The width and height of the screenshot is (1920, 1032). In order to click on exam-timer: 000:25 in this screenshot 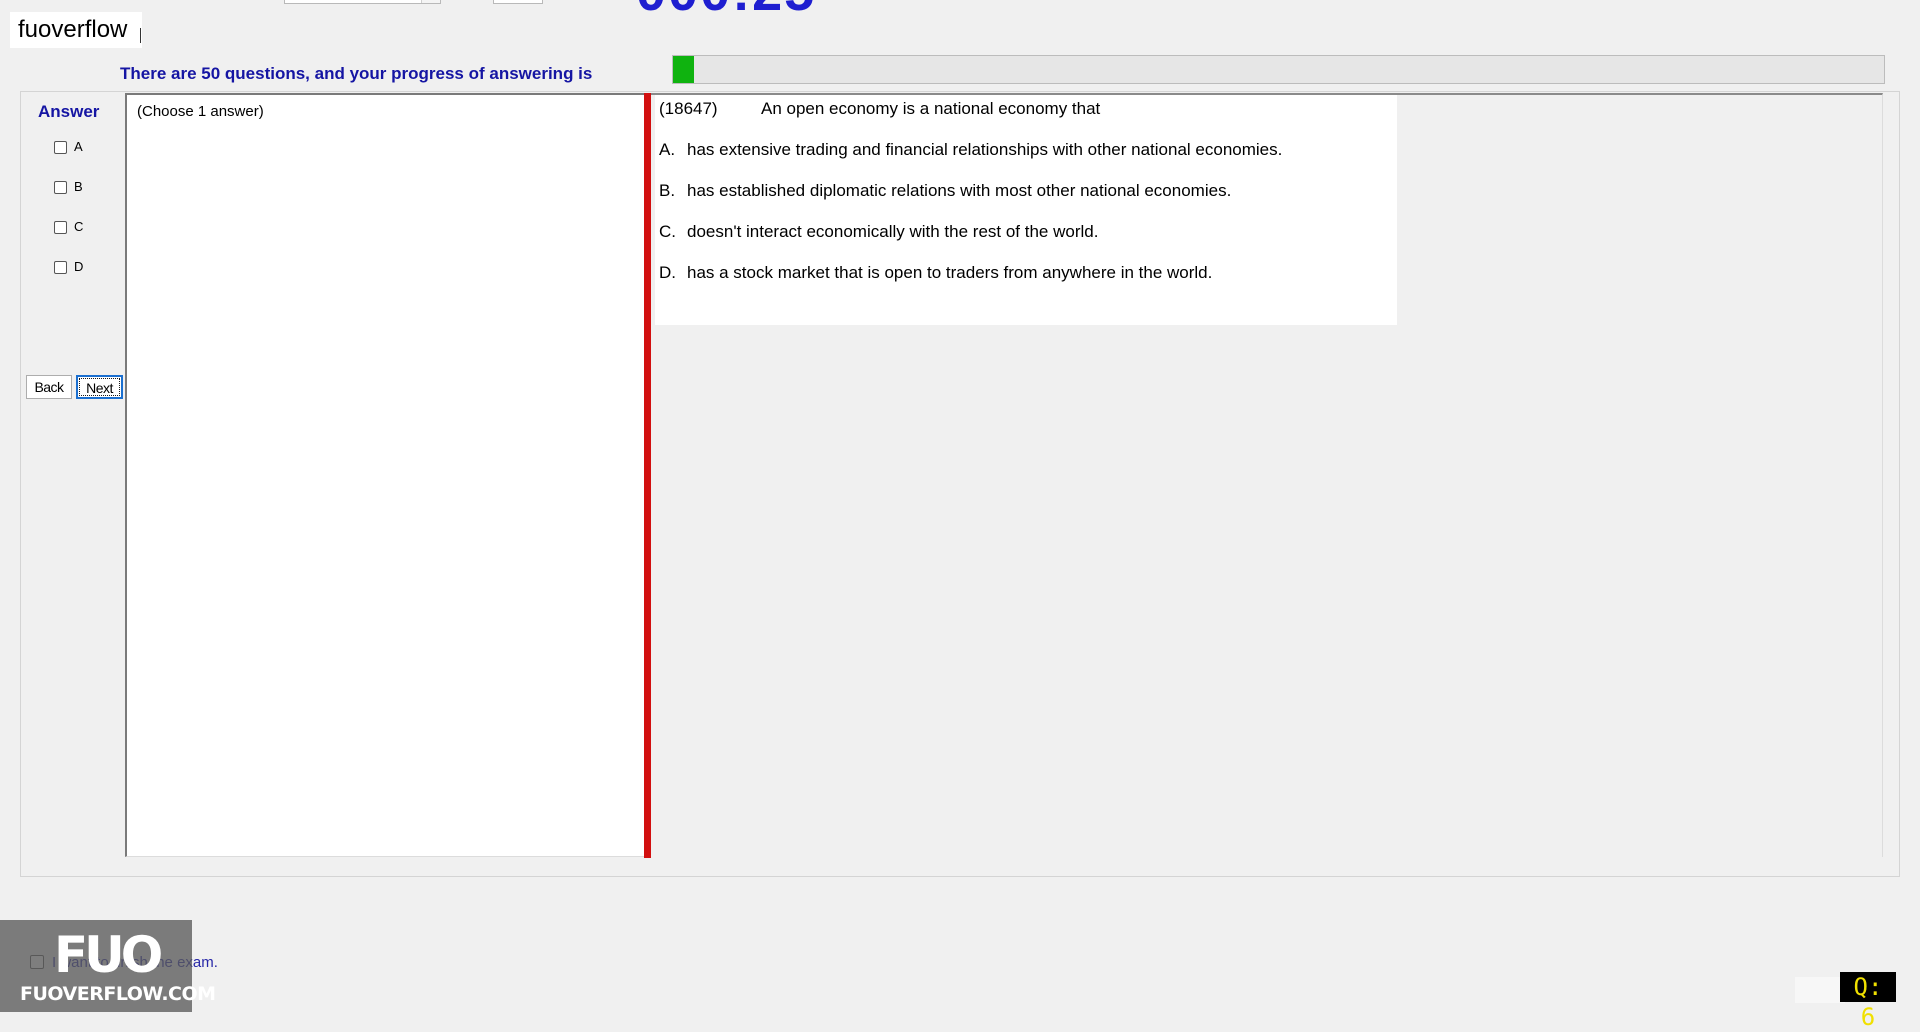, I will do `click(726, 9)`.